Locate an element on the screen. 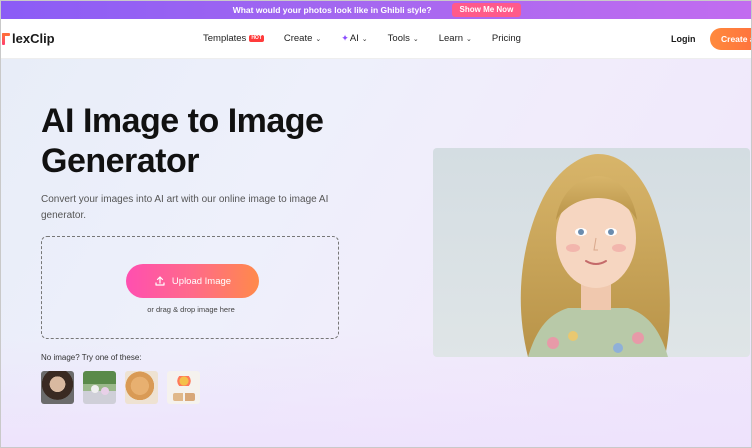 Image resolution: width=752 pixels, height=448 pixels. upload-image-button: Upload Image is located at coordinates (192, 281).